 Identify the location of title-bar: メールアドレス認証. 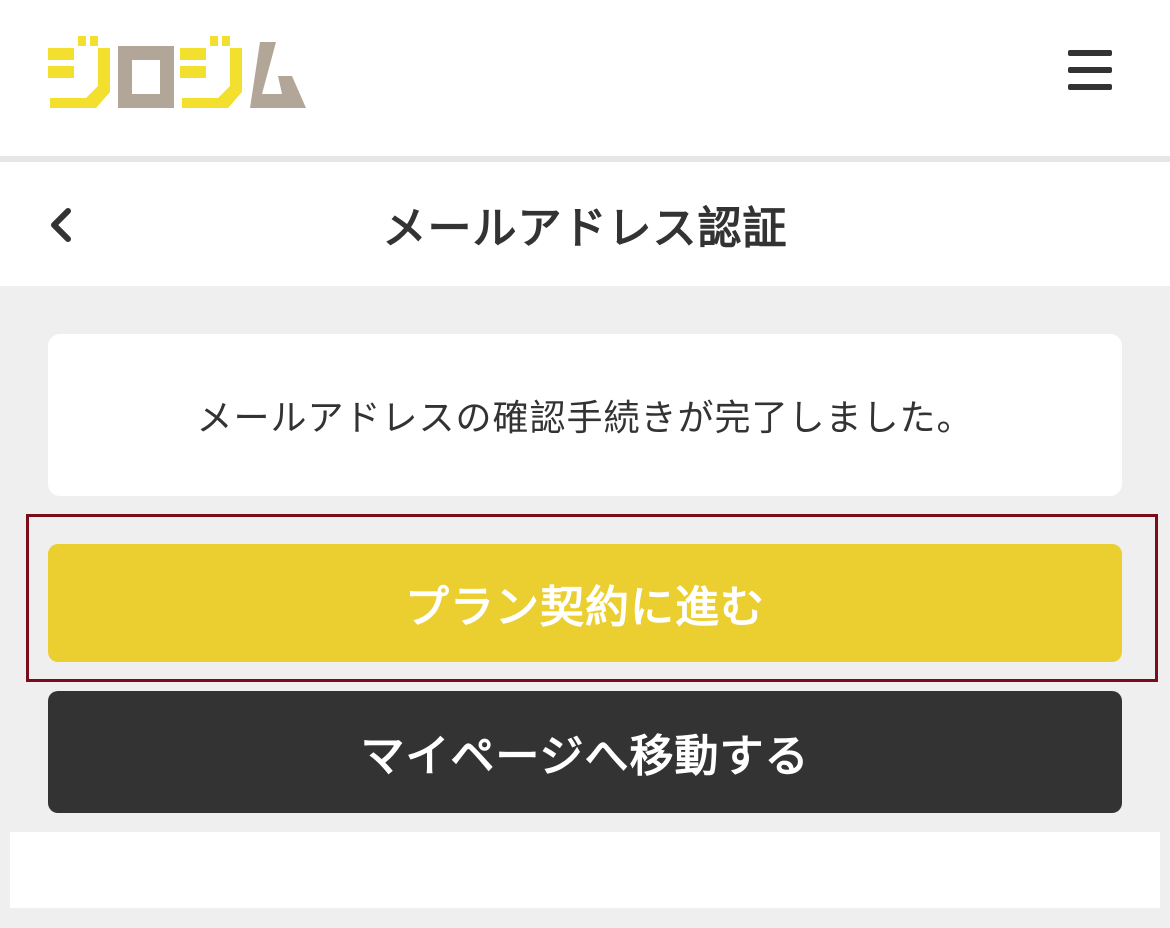
(585, 224).